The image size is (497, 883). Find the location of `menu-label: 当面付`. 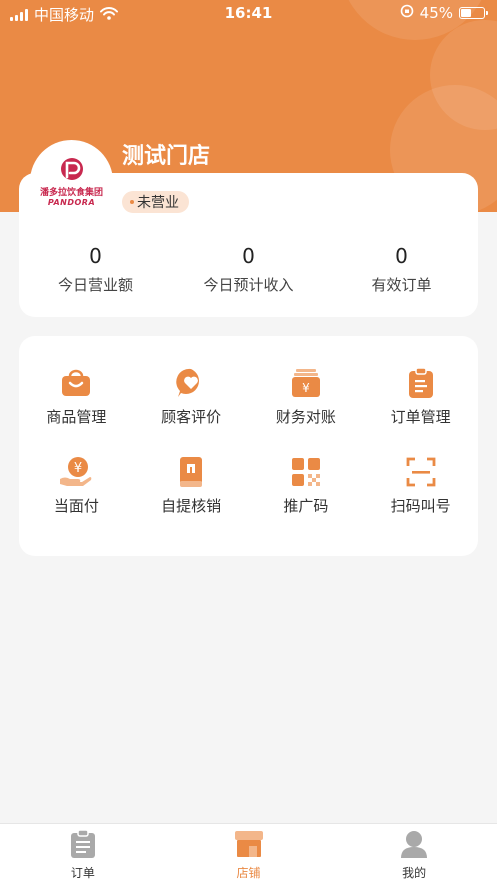

menu-label: 当面付 is located at coordinates (76, 506).